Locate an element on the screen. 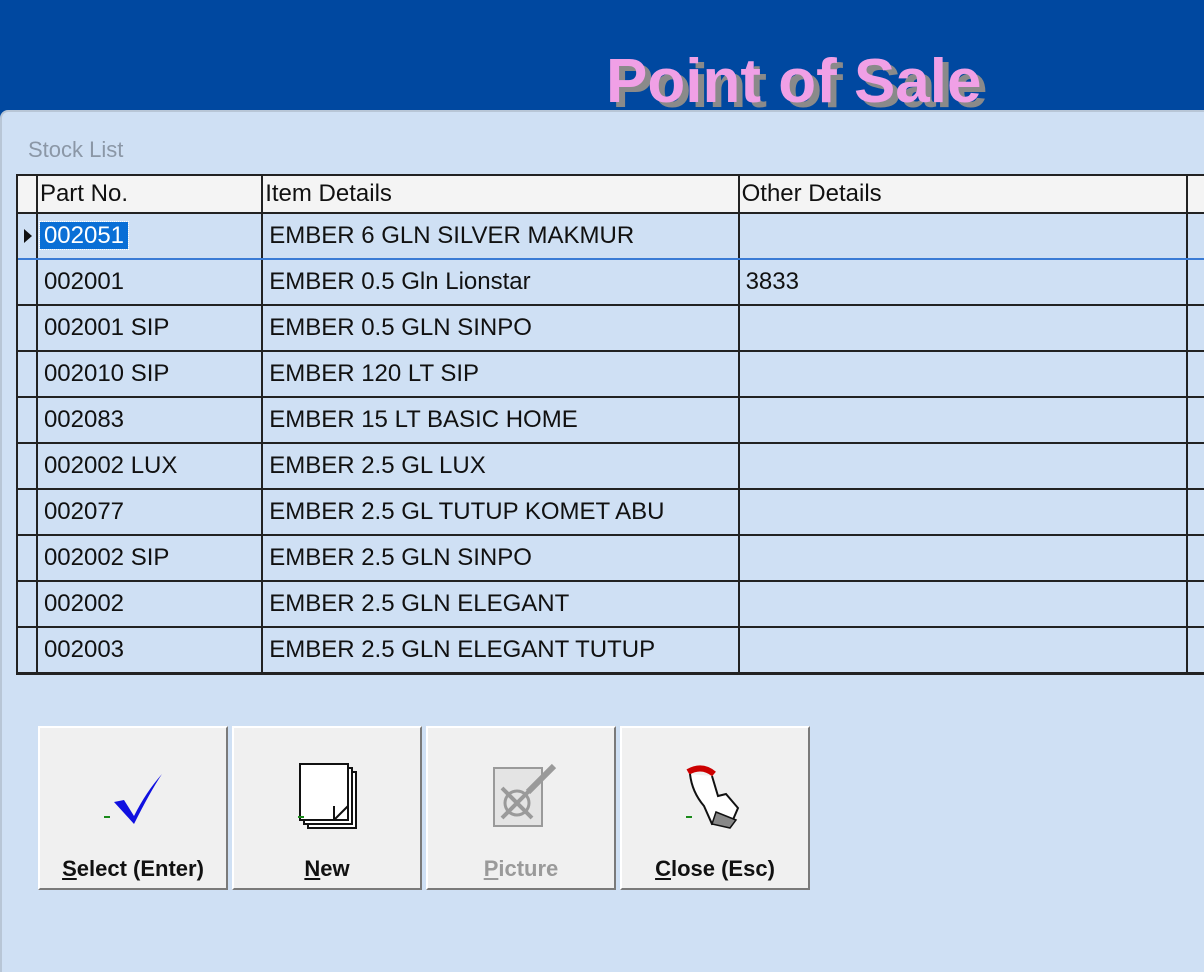  grid-header: Part No. Item Details Other Details is located at coordinates (611, 195).